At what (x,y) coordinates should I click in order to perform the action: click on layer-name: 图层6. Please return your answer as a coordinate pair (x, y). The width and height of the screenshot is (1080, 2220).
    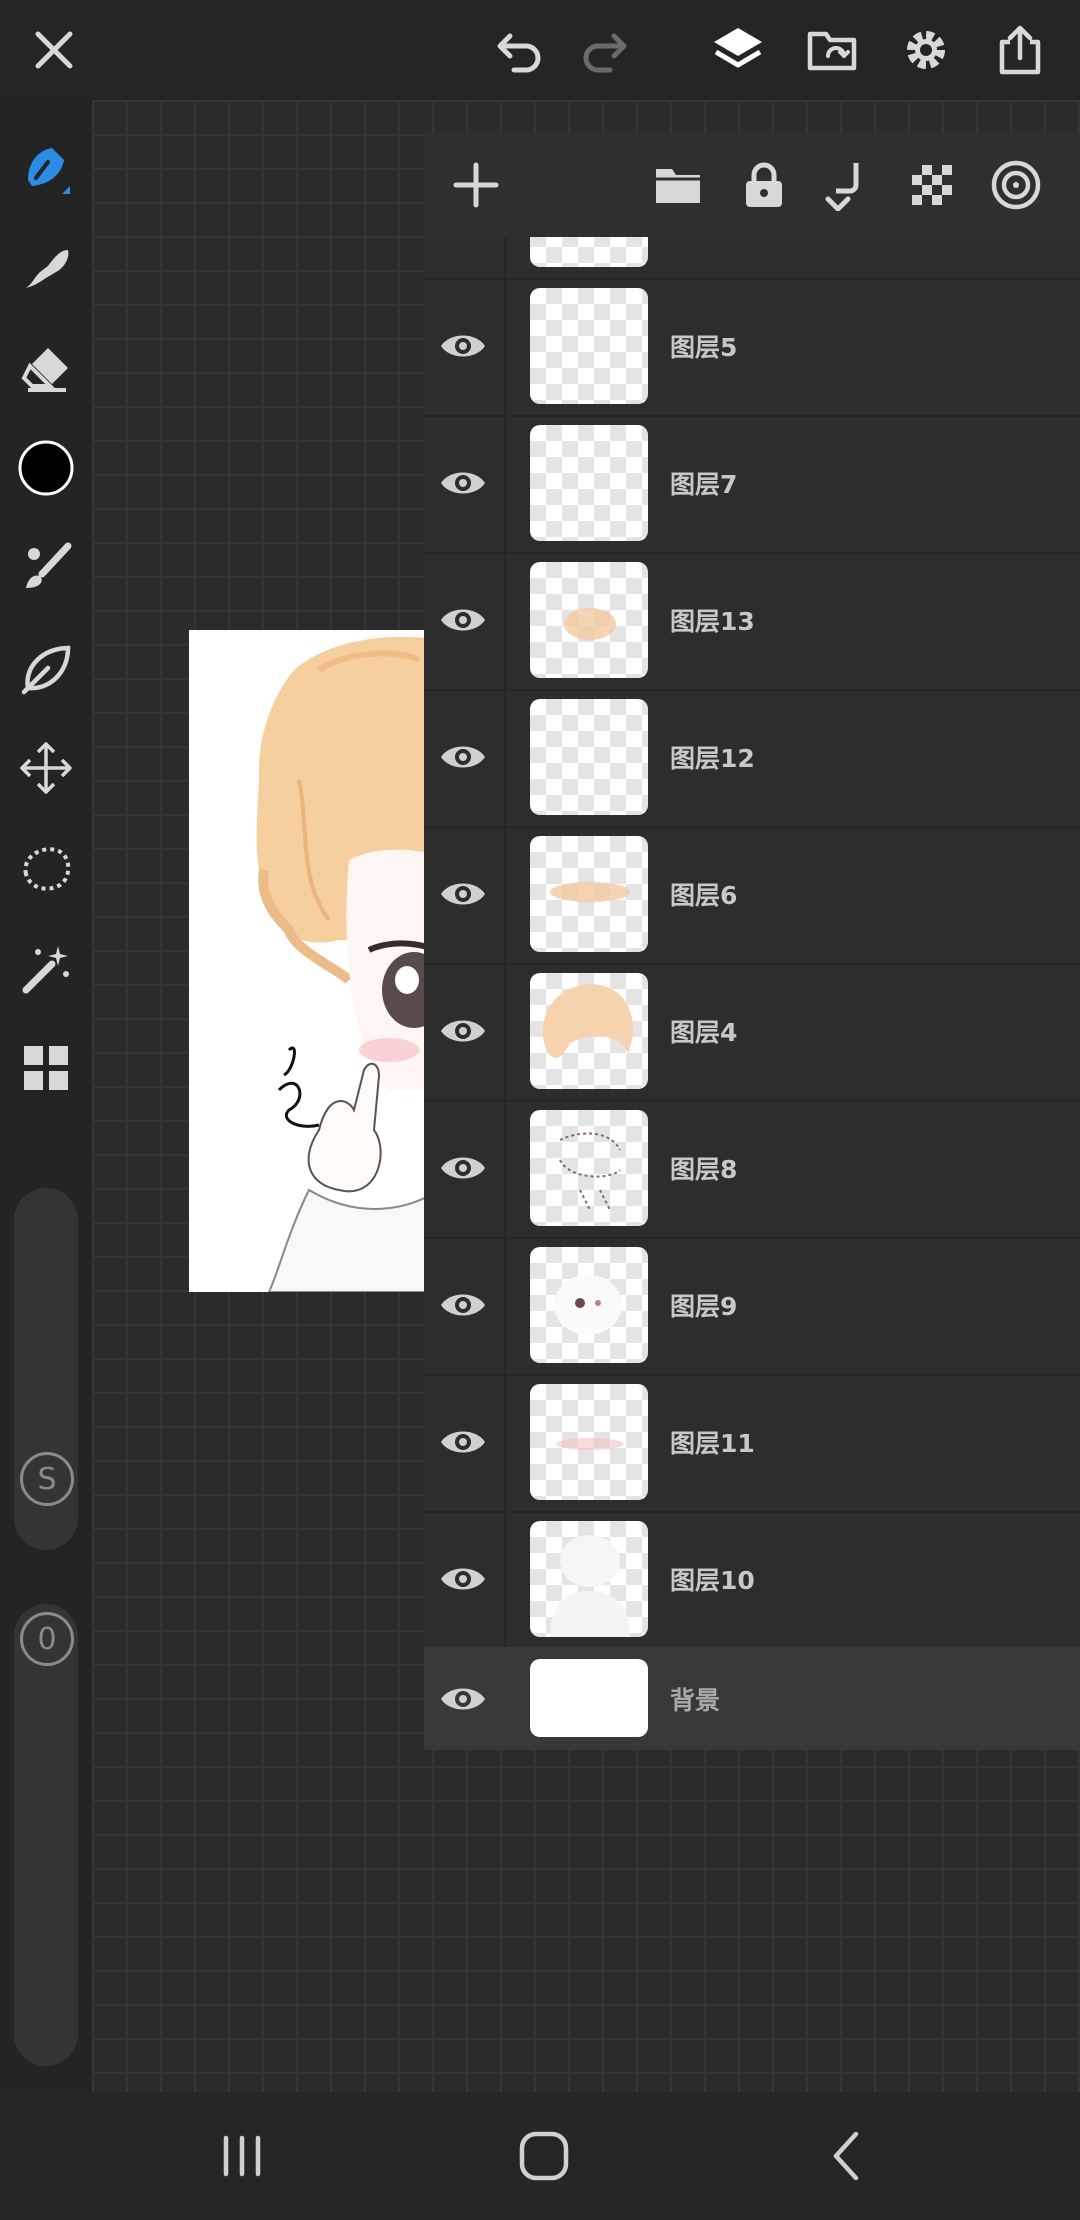
    Looking at the image, I should click on (704, 895).